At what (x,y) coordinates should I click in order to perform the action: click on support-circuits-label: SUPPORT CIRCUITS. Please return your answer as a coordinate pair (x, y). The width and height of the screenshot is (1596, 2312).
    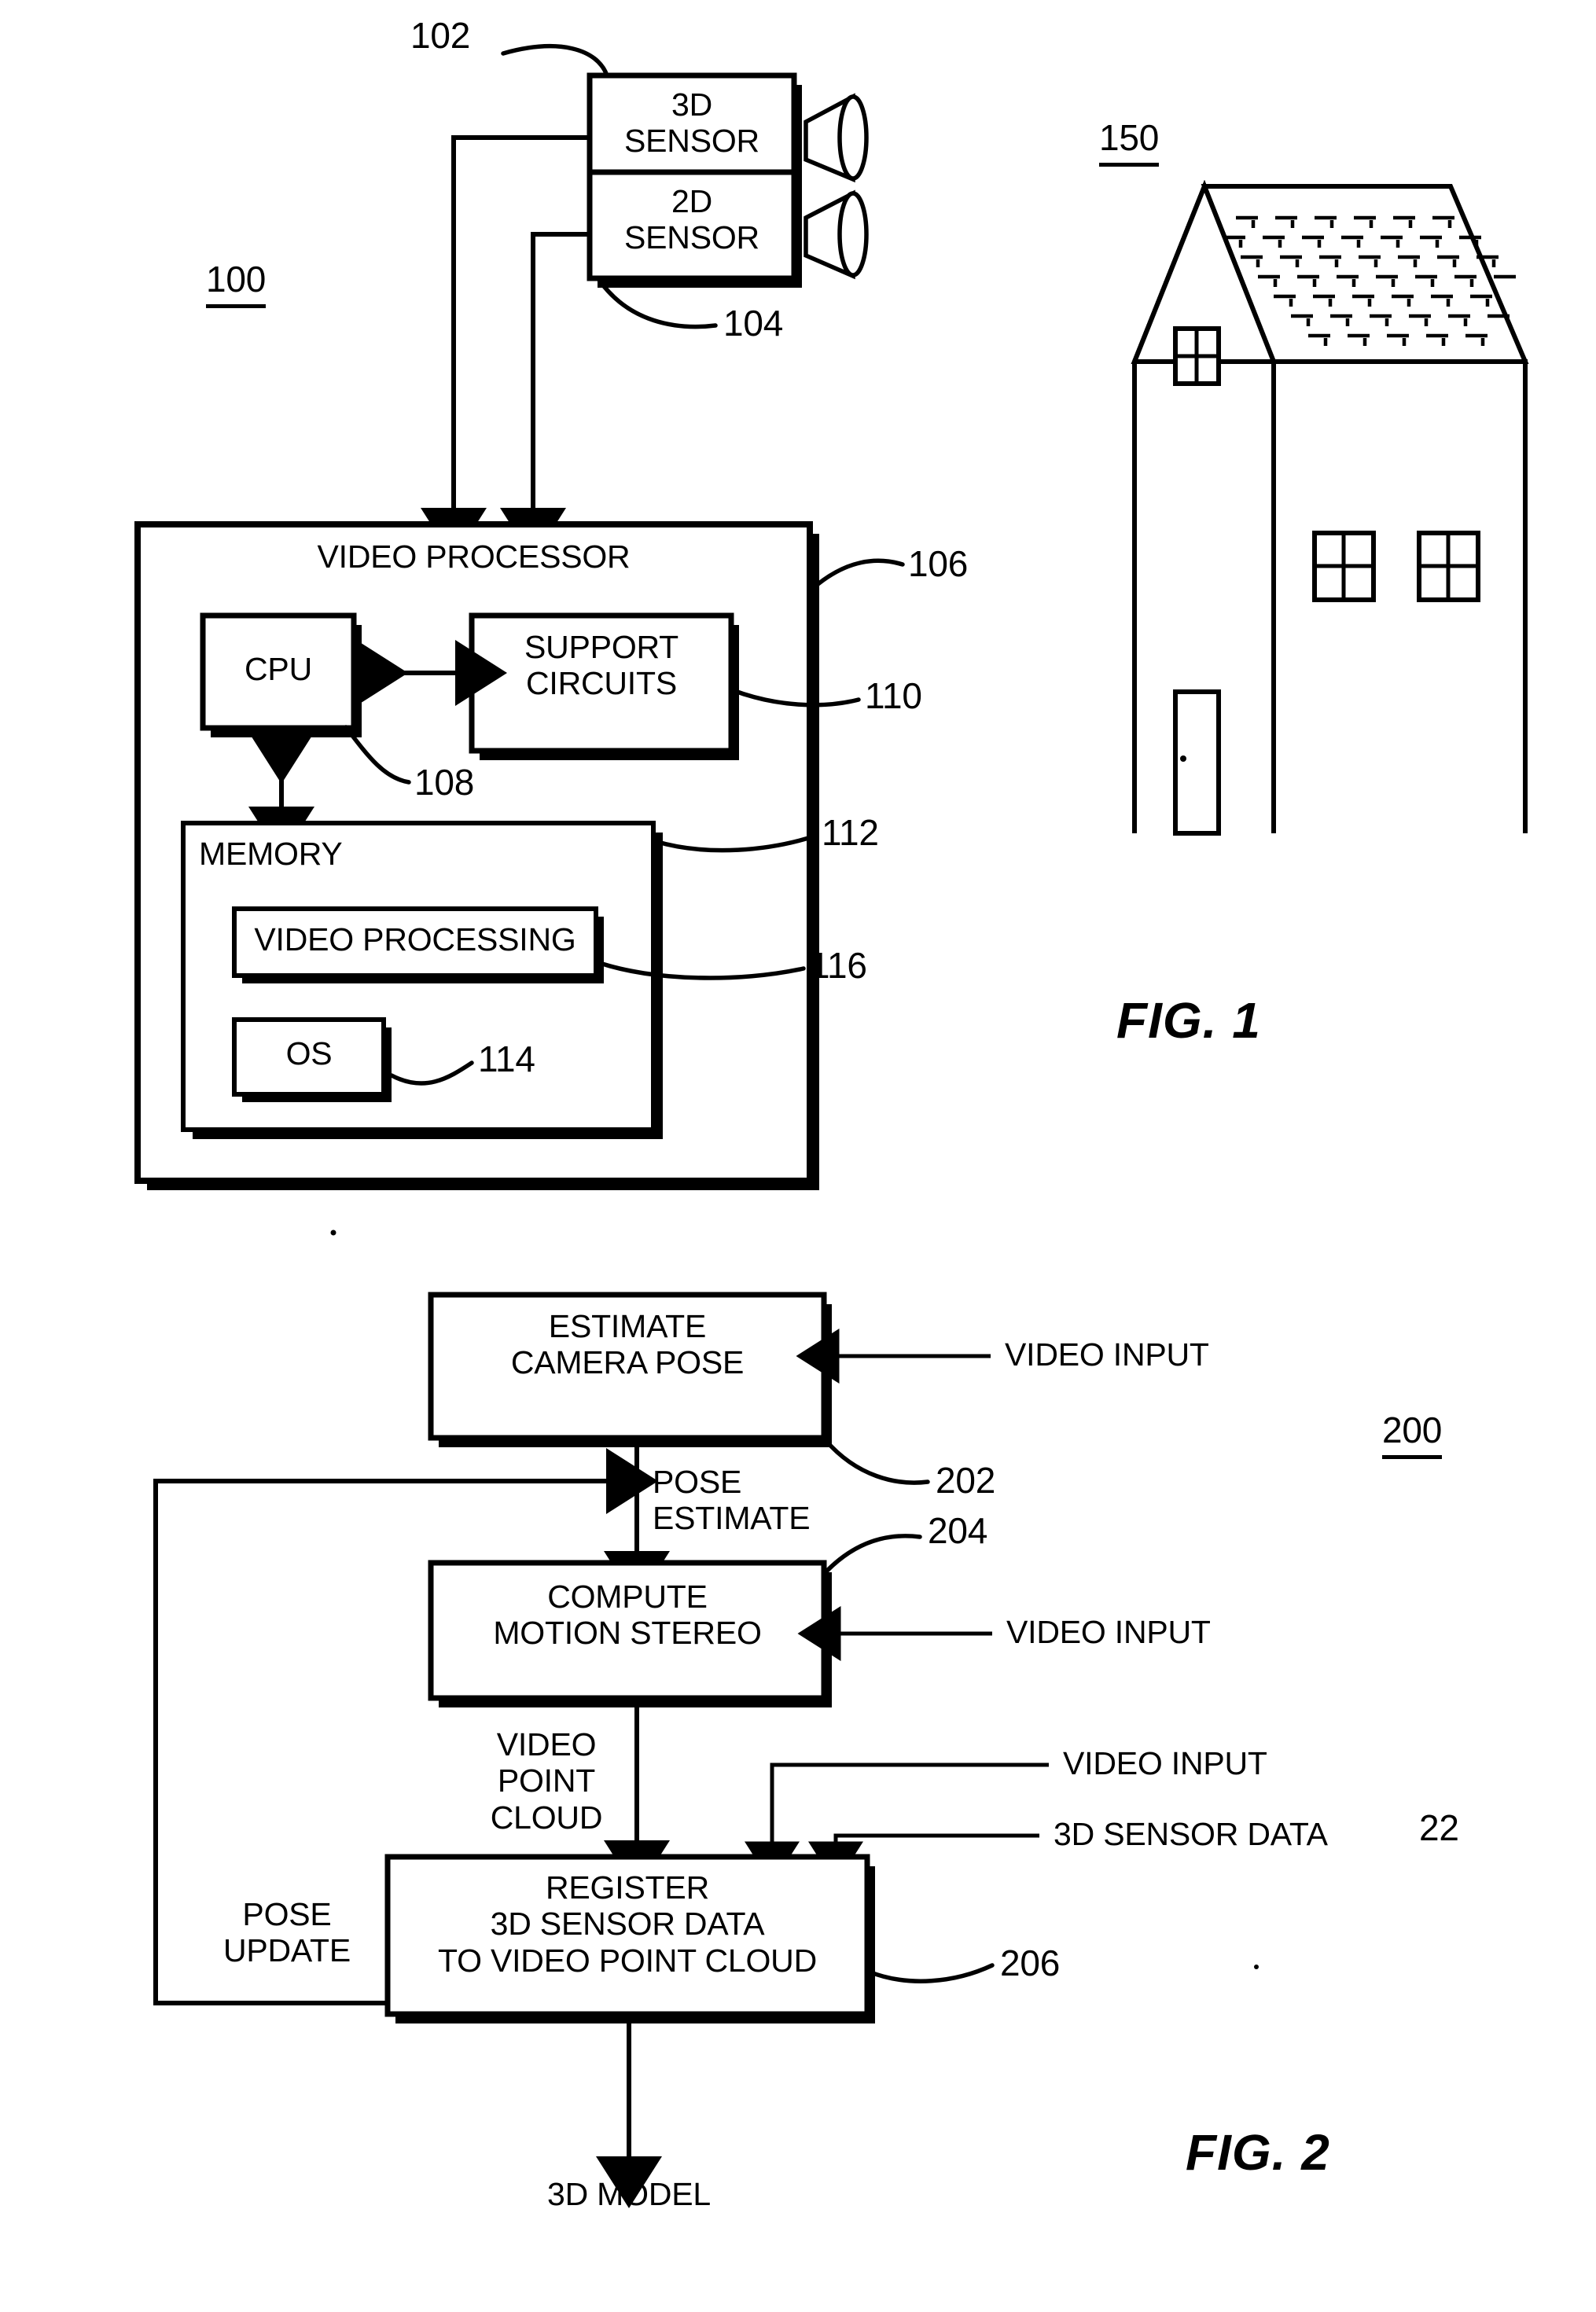
    Looking at the image, I should click on (601, 665).